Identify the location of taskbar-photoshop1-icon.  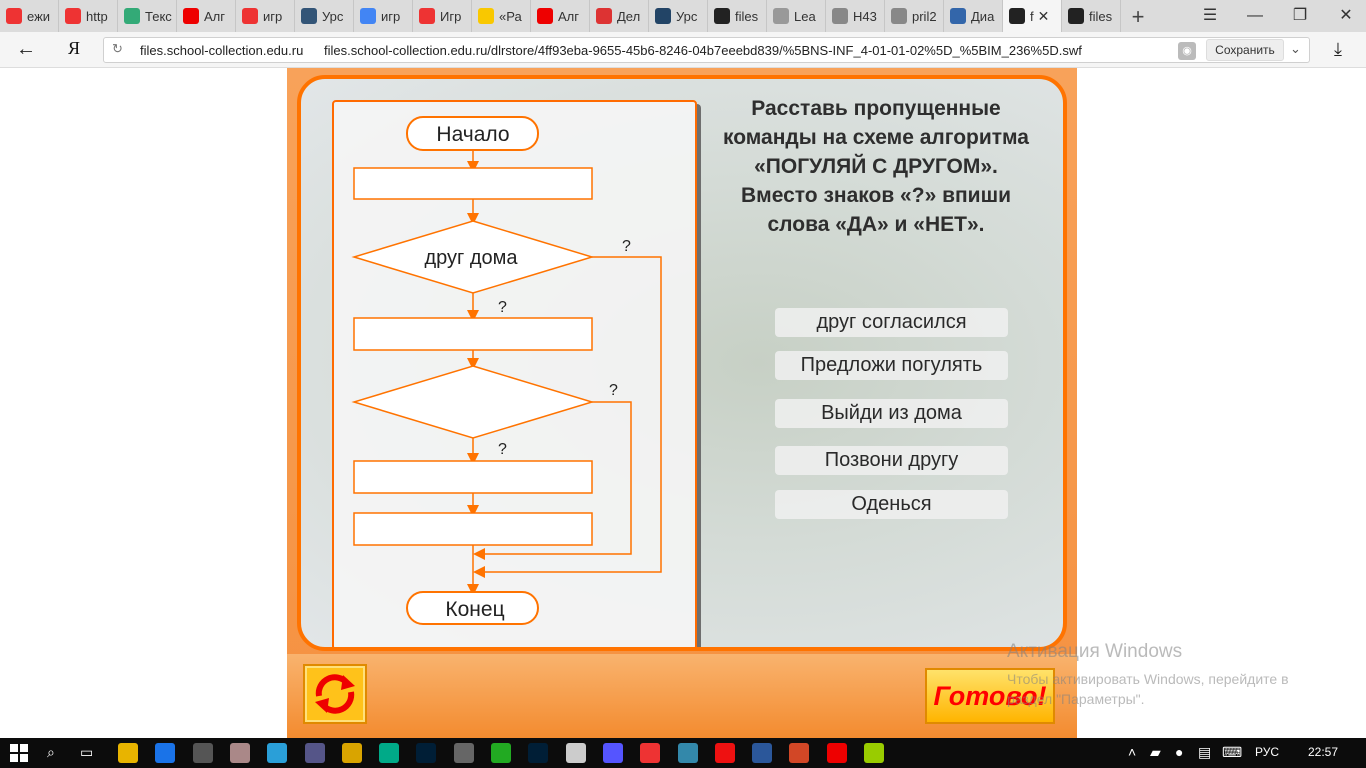
(426, 753).